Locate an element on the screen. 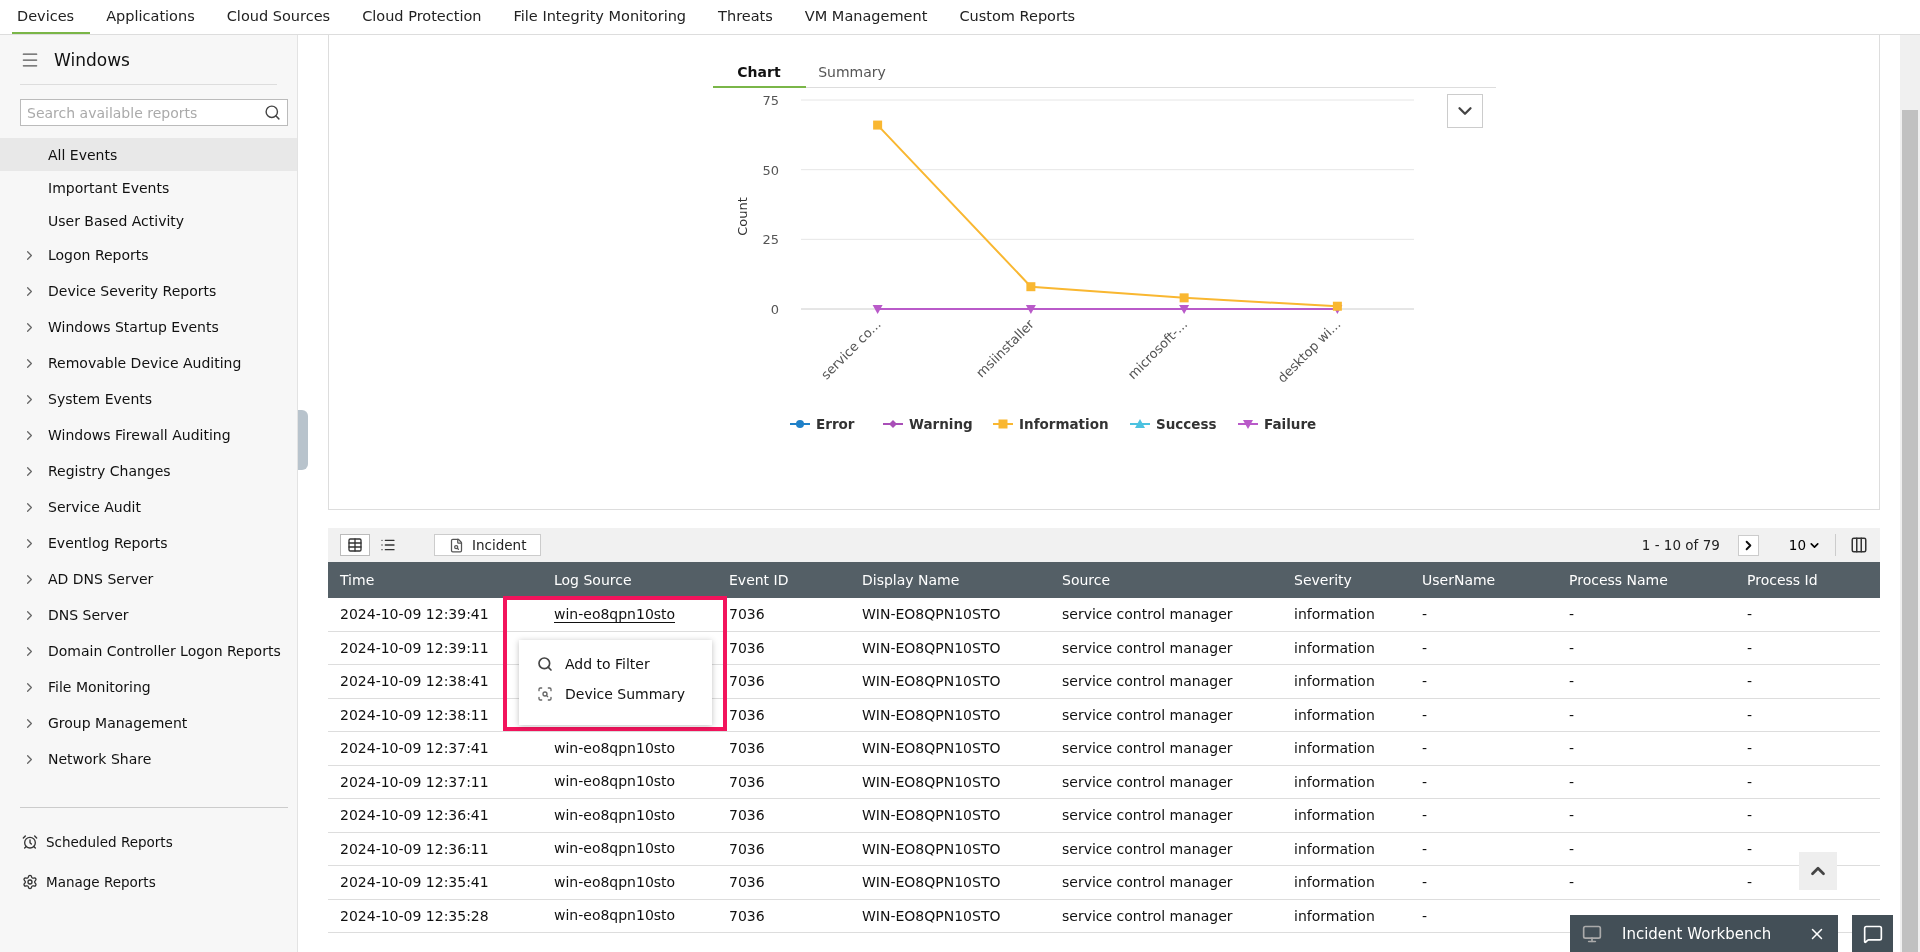 This screenshot has width=1920, height=952. alarm-clock-icon is located at coordinates (30, 842).